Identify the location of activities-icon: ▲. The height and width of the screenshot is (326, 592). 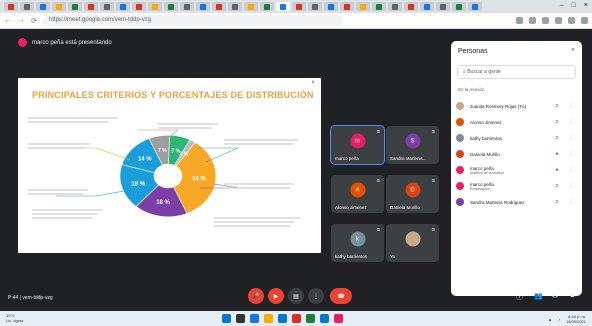
(572, 295).